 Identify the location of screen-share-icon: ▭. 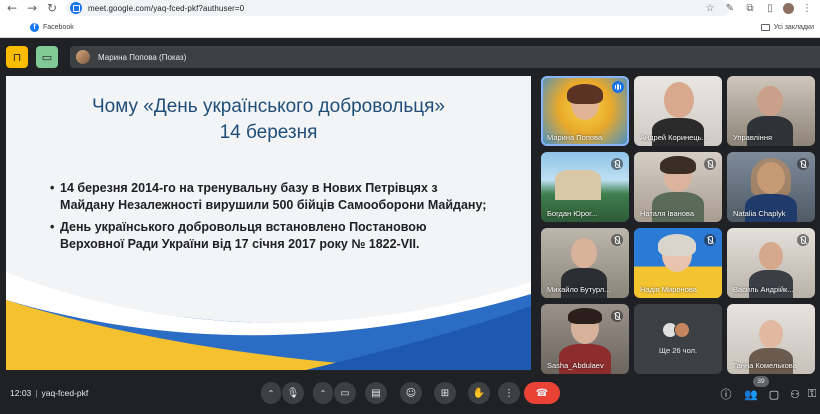
(47, 57).